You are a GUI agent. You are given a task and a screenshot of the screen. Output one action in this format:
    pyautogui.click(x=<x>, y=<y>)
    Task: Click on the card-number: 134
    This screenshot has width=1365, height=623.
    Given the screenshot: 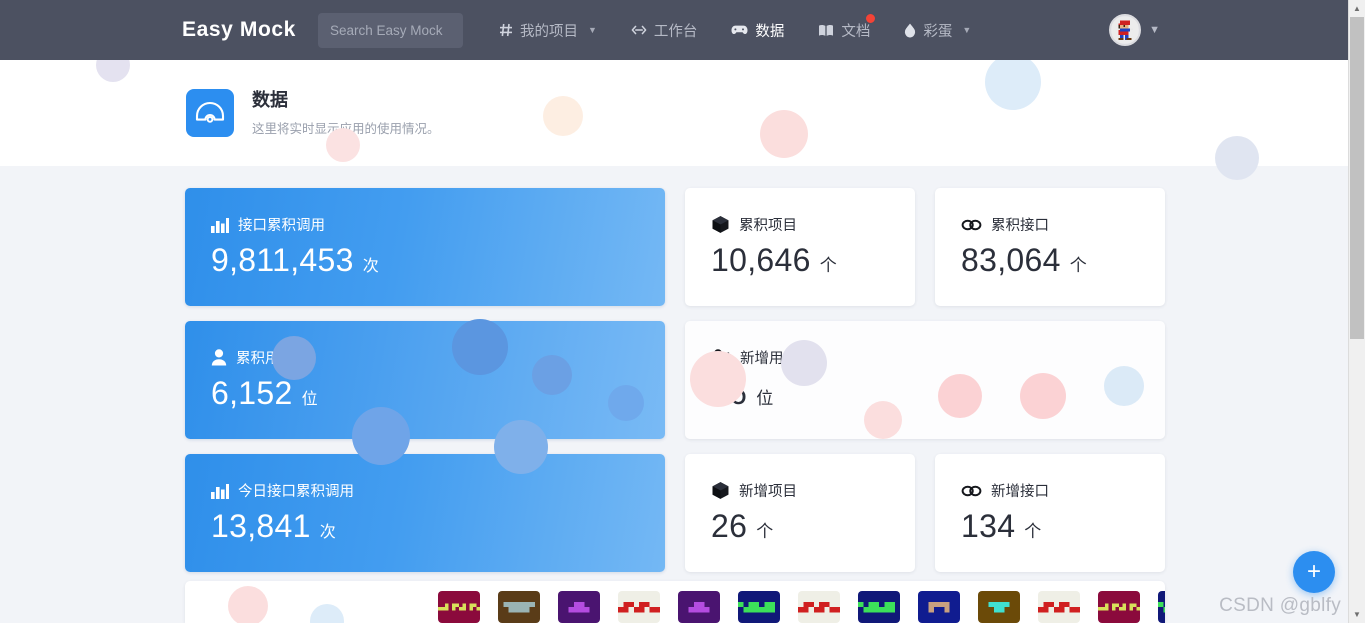 What is the action you would take?
    pyautogui.click(x=988, y=526)
    